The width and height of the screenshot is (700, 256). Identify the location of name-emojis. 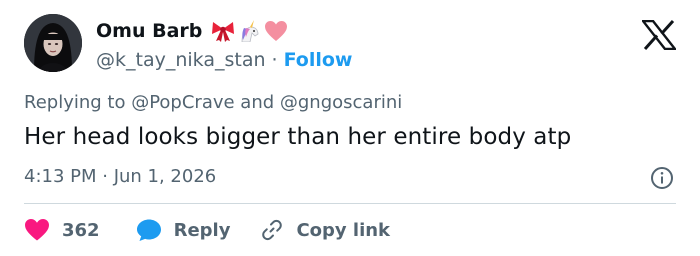
(249, 31).